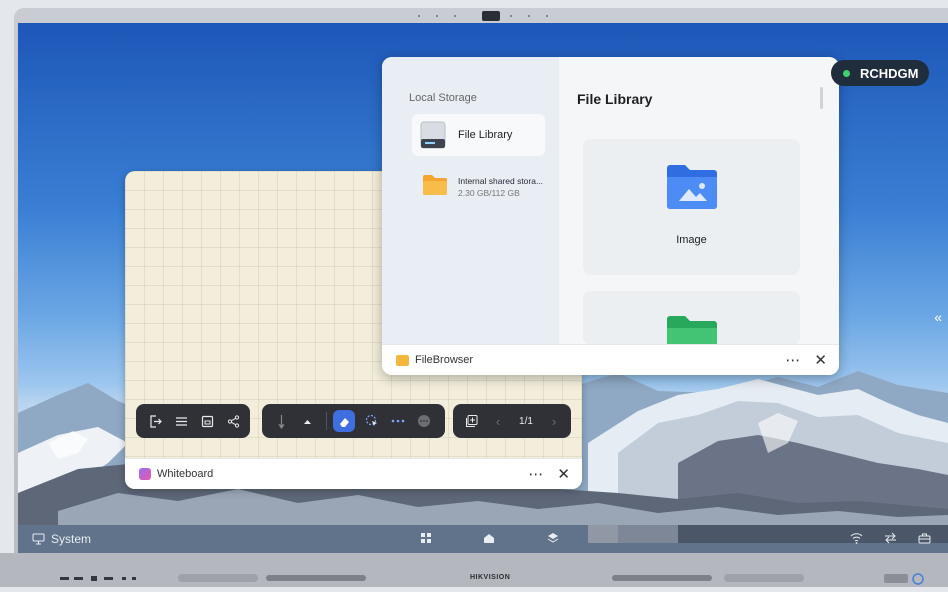  Describe the element at coordinates (938, 317) in the screenshot. I see `collapse-sidebar-icon: «` at that location.